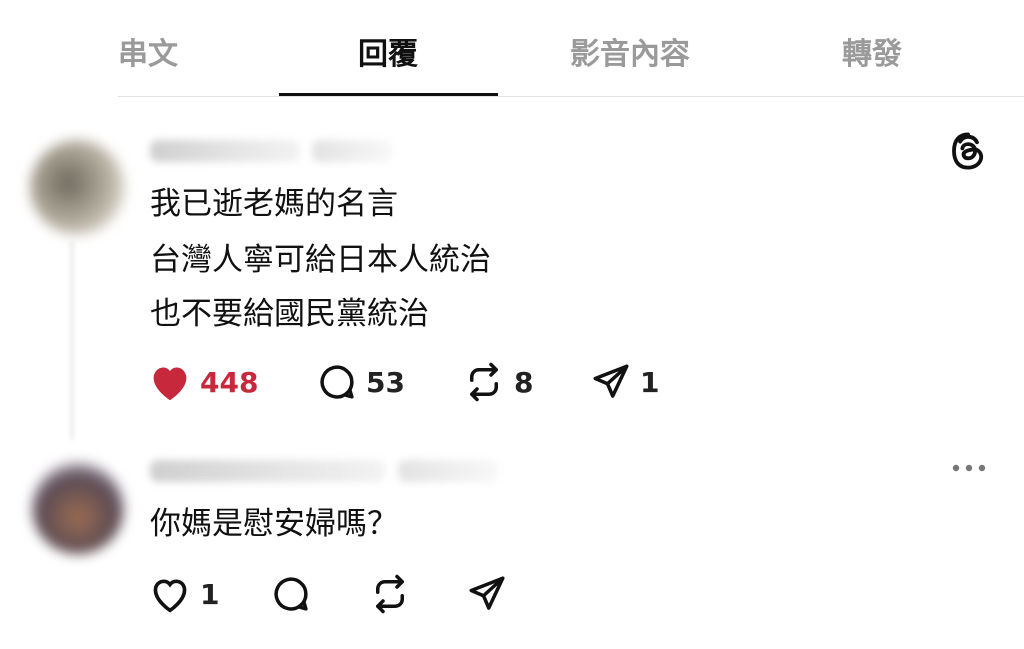 This screenshot has height=649, width=1024. I want to click on reply-comment-button, so click(291, 594).